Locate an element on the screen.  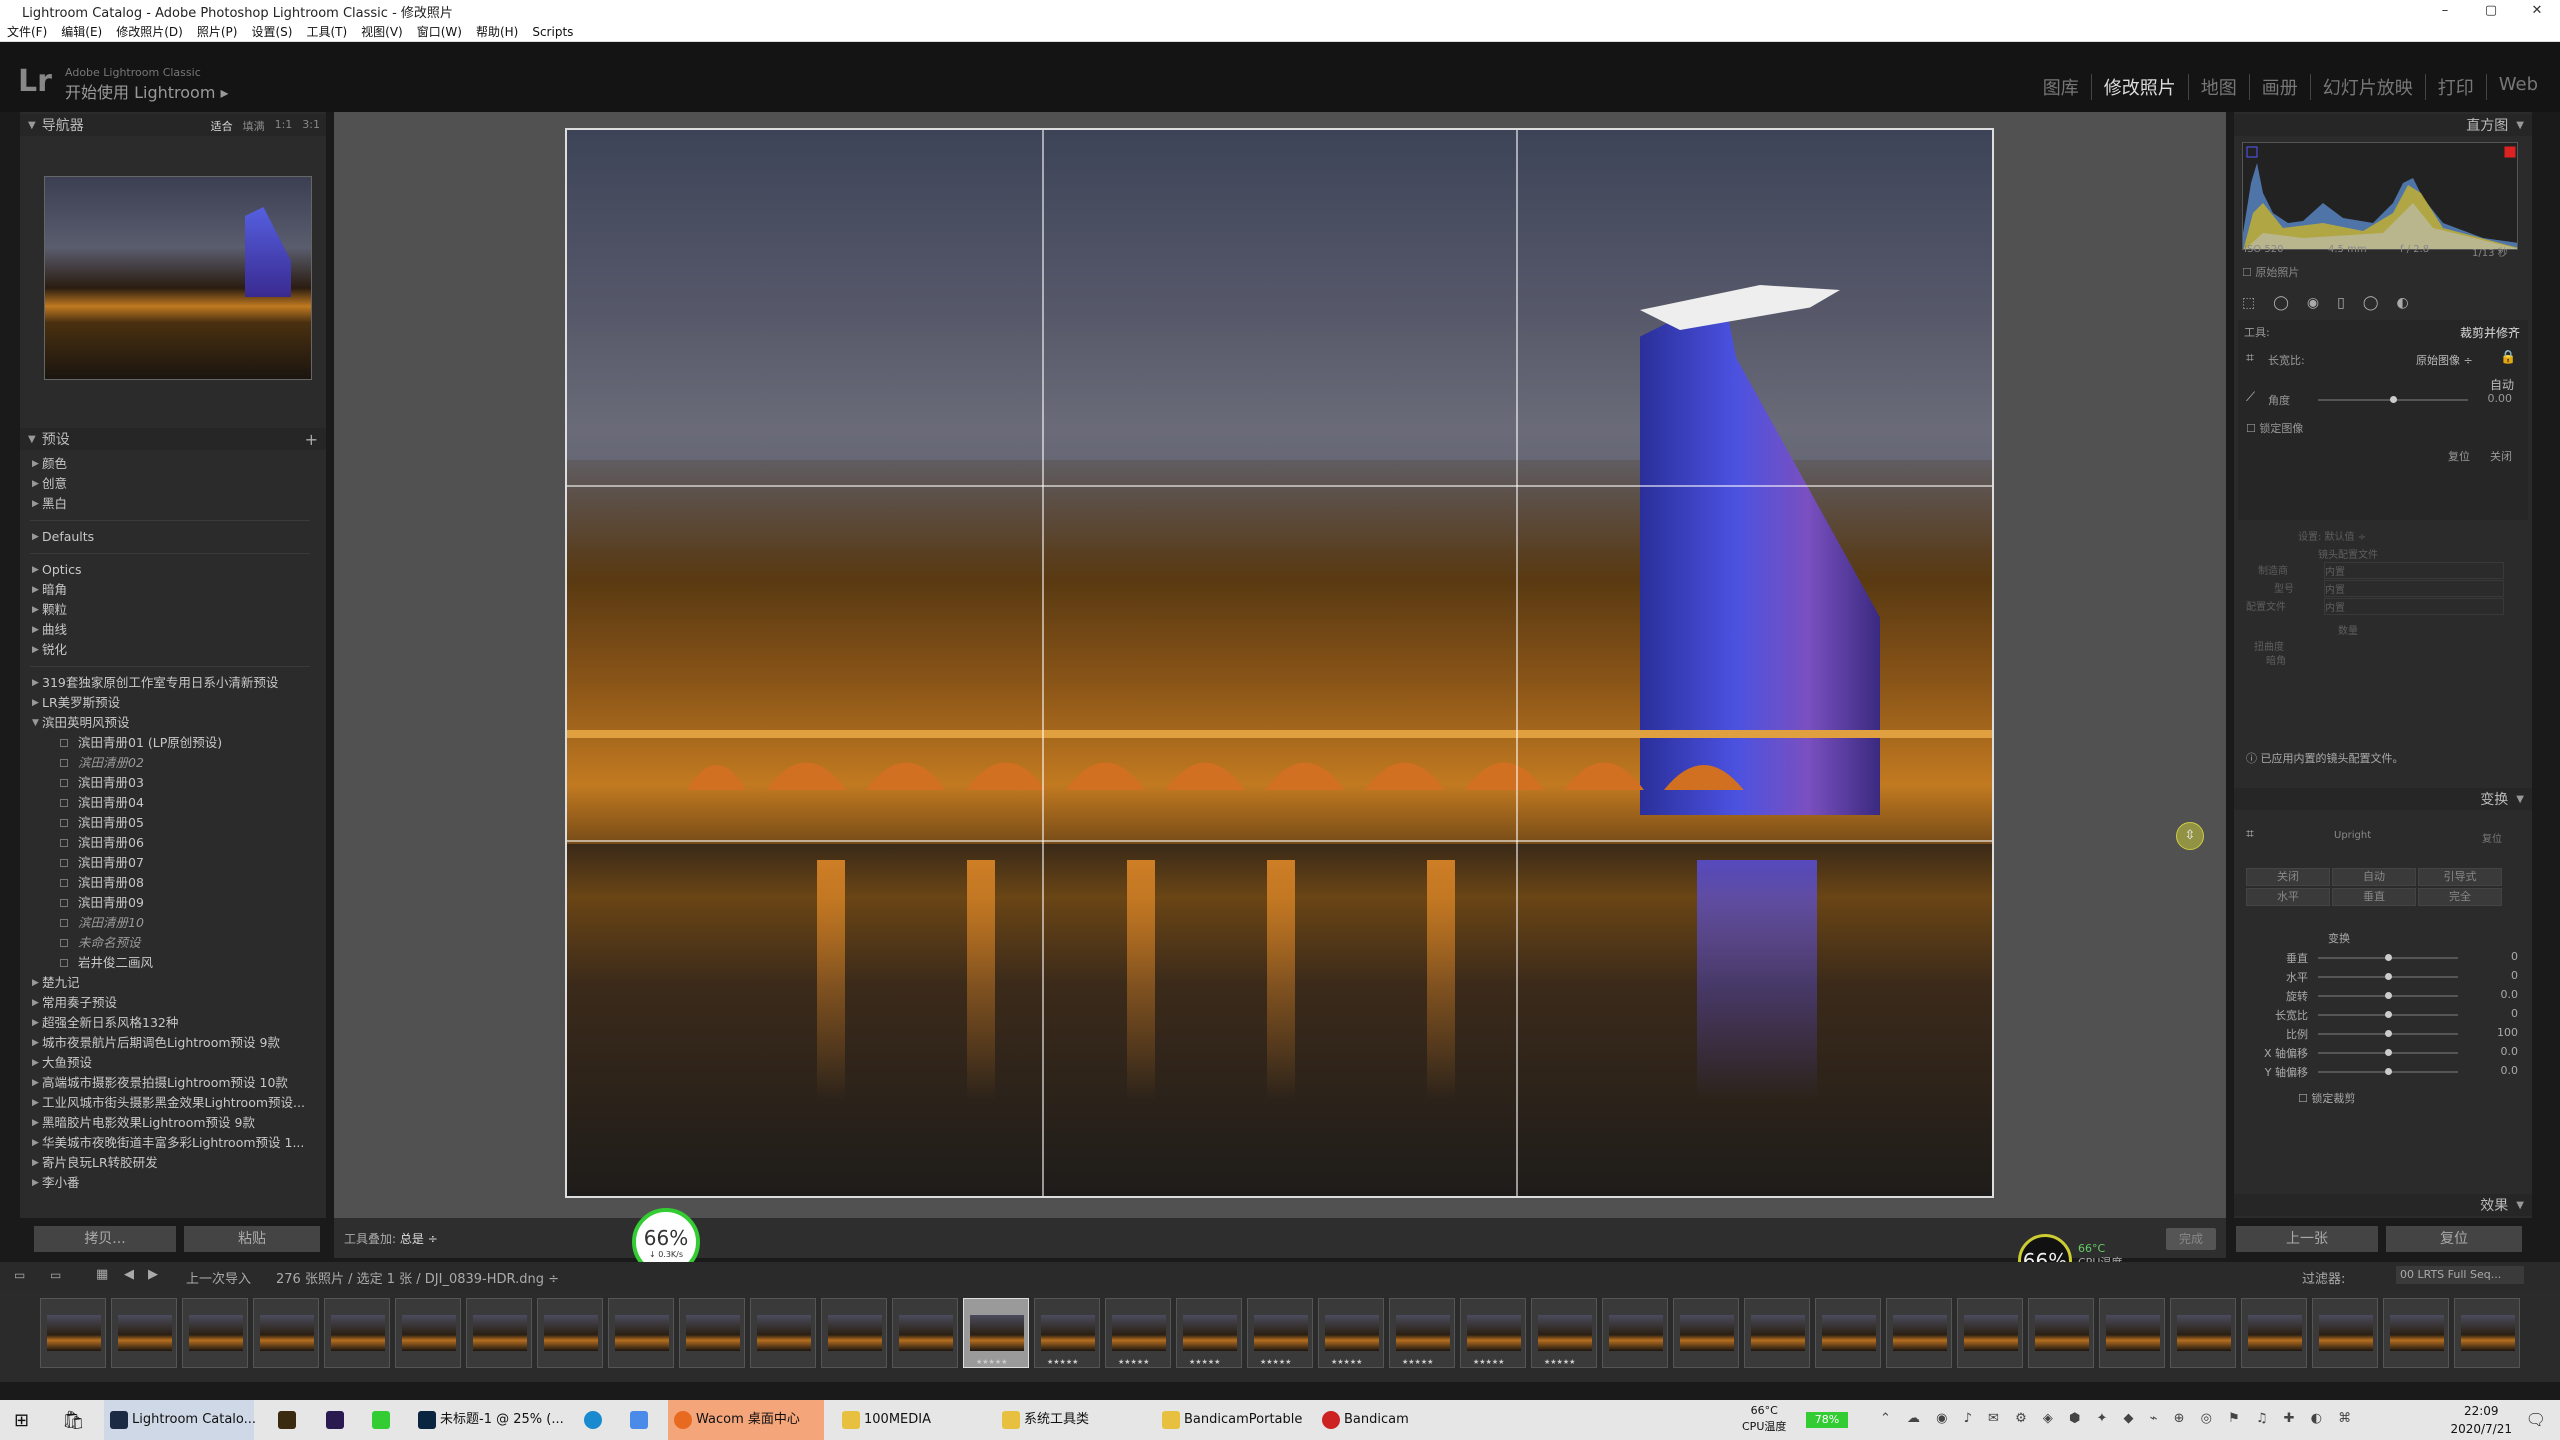
preset-group: ▶ 黑暗胶片电影效果Lightroom预设 9款 is located at coordinates (170, 1123).